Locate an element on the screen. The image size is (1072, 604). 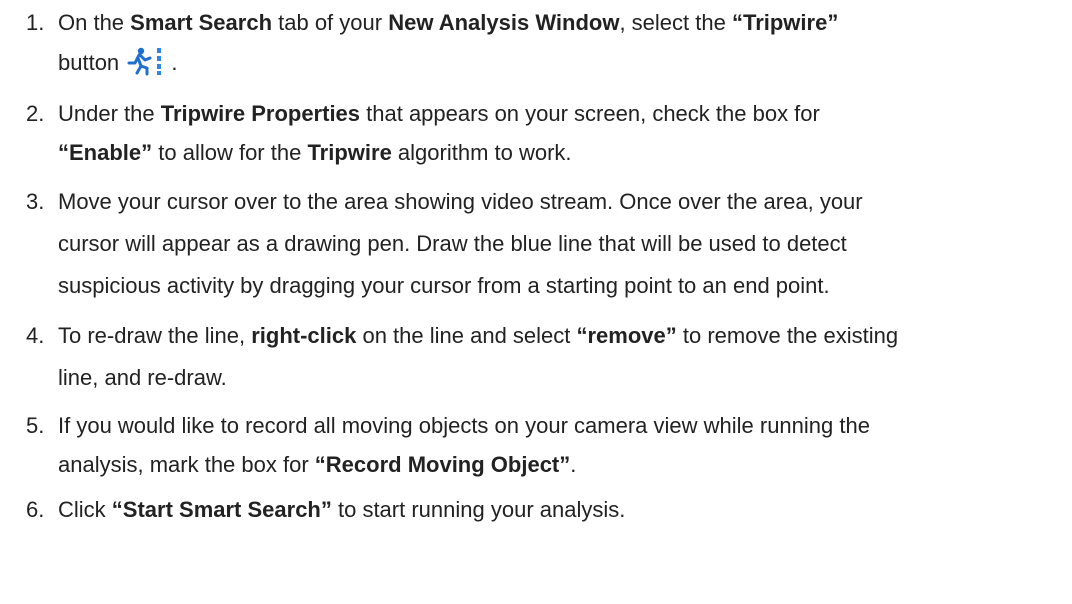
bold-term: right-click is located at coordinates (304, 335).